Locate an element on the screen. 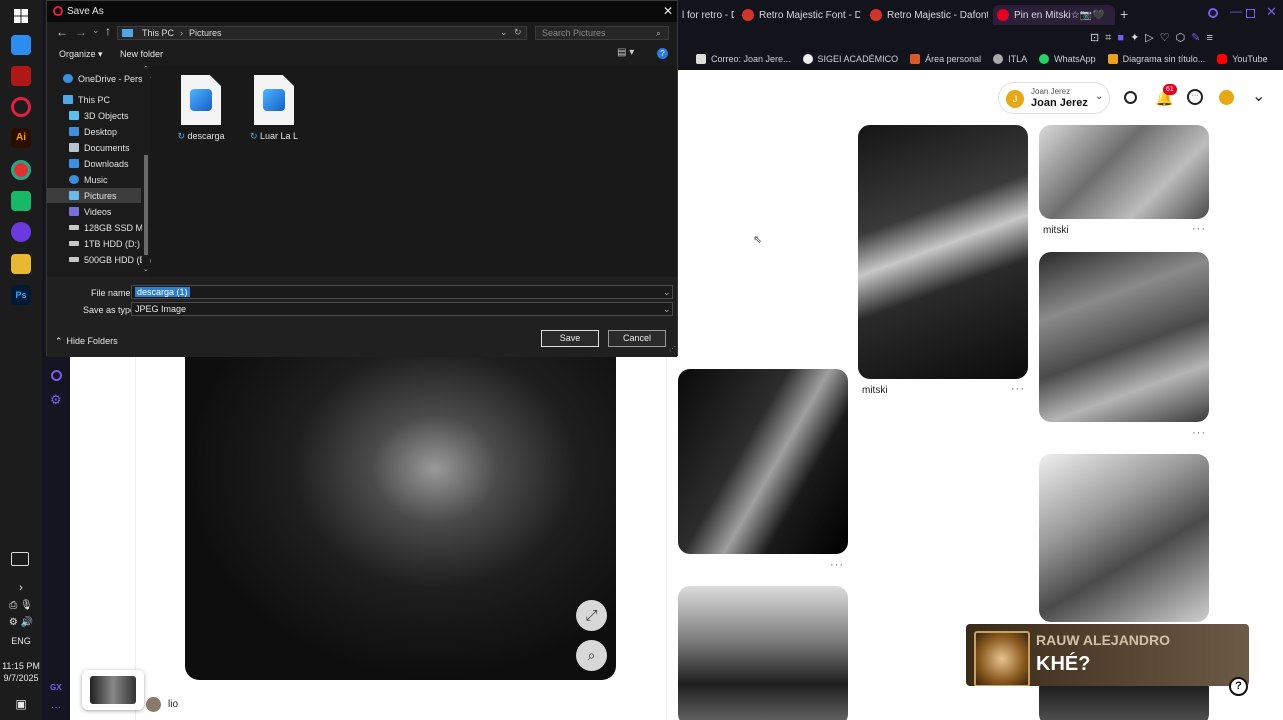  nav-scrollbar: ⌃ ⌄ is located at coordinates (146, 171).